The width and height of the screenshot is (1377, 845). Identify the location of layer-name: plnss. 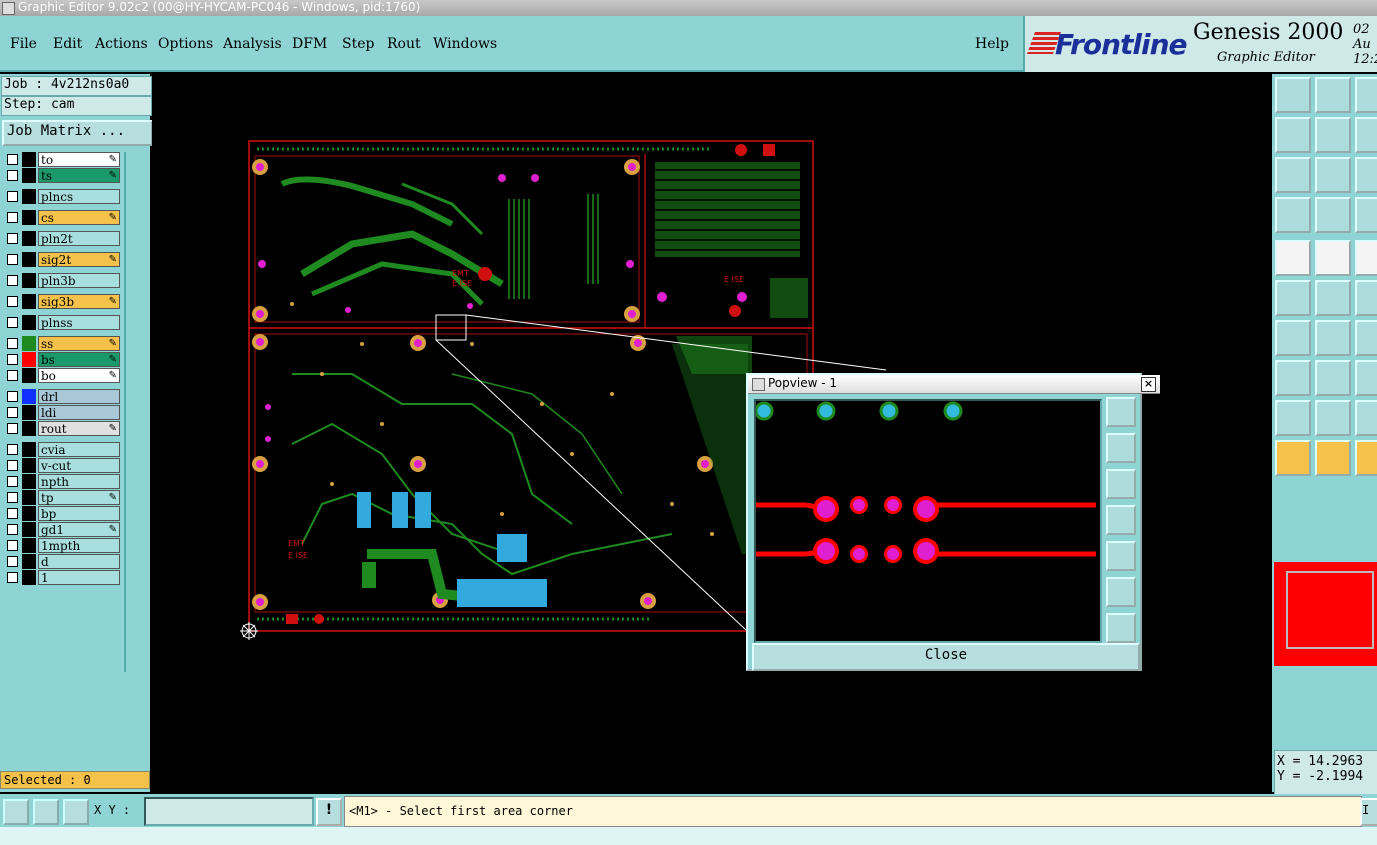
(79, 322).